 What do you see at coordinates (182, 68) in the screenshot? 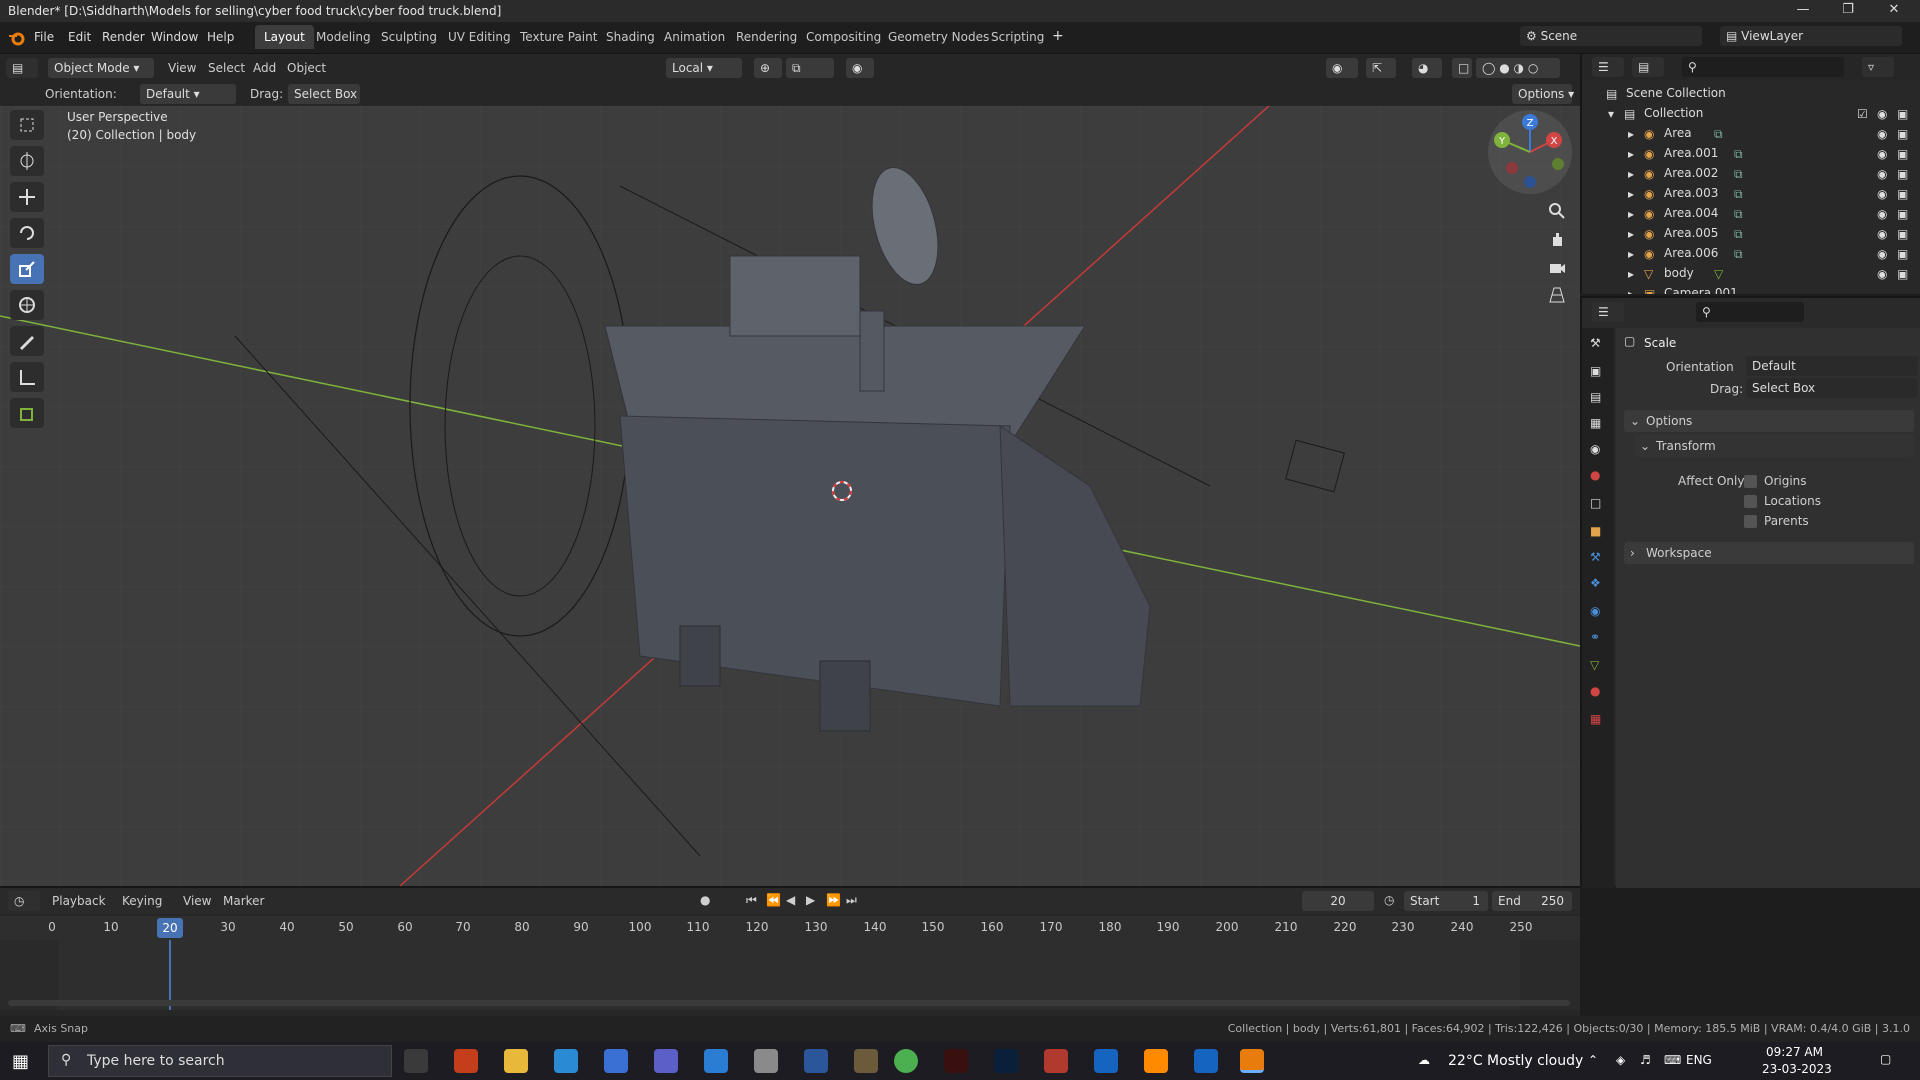
I see `viewport-menu-view: View` at bounding box center [182, 68].